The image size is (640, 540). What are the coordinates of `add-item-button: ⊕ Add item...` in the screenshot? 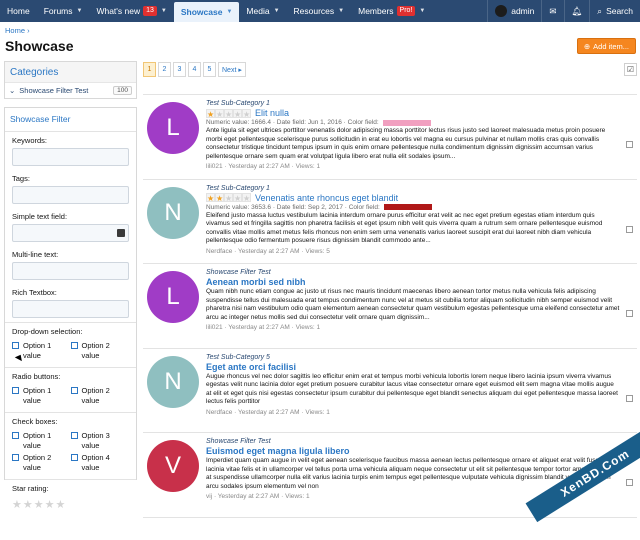 It's located at (606, 46).